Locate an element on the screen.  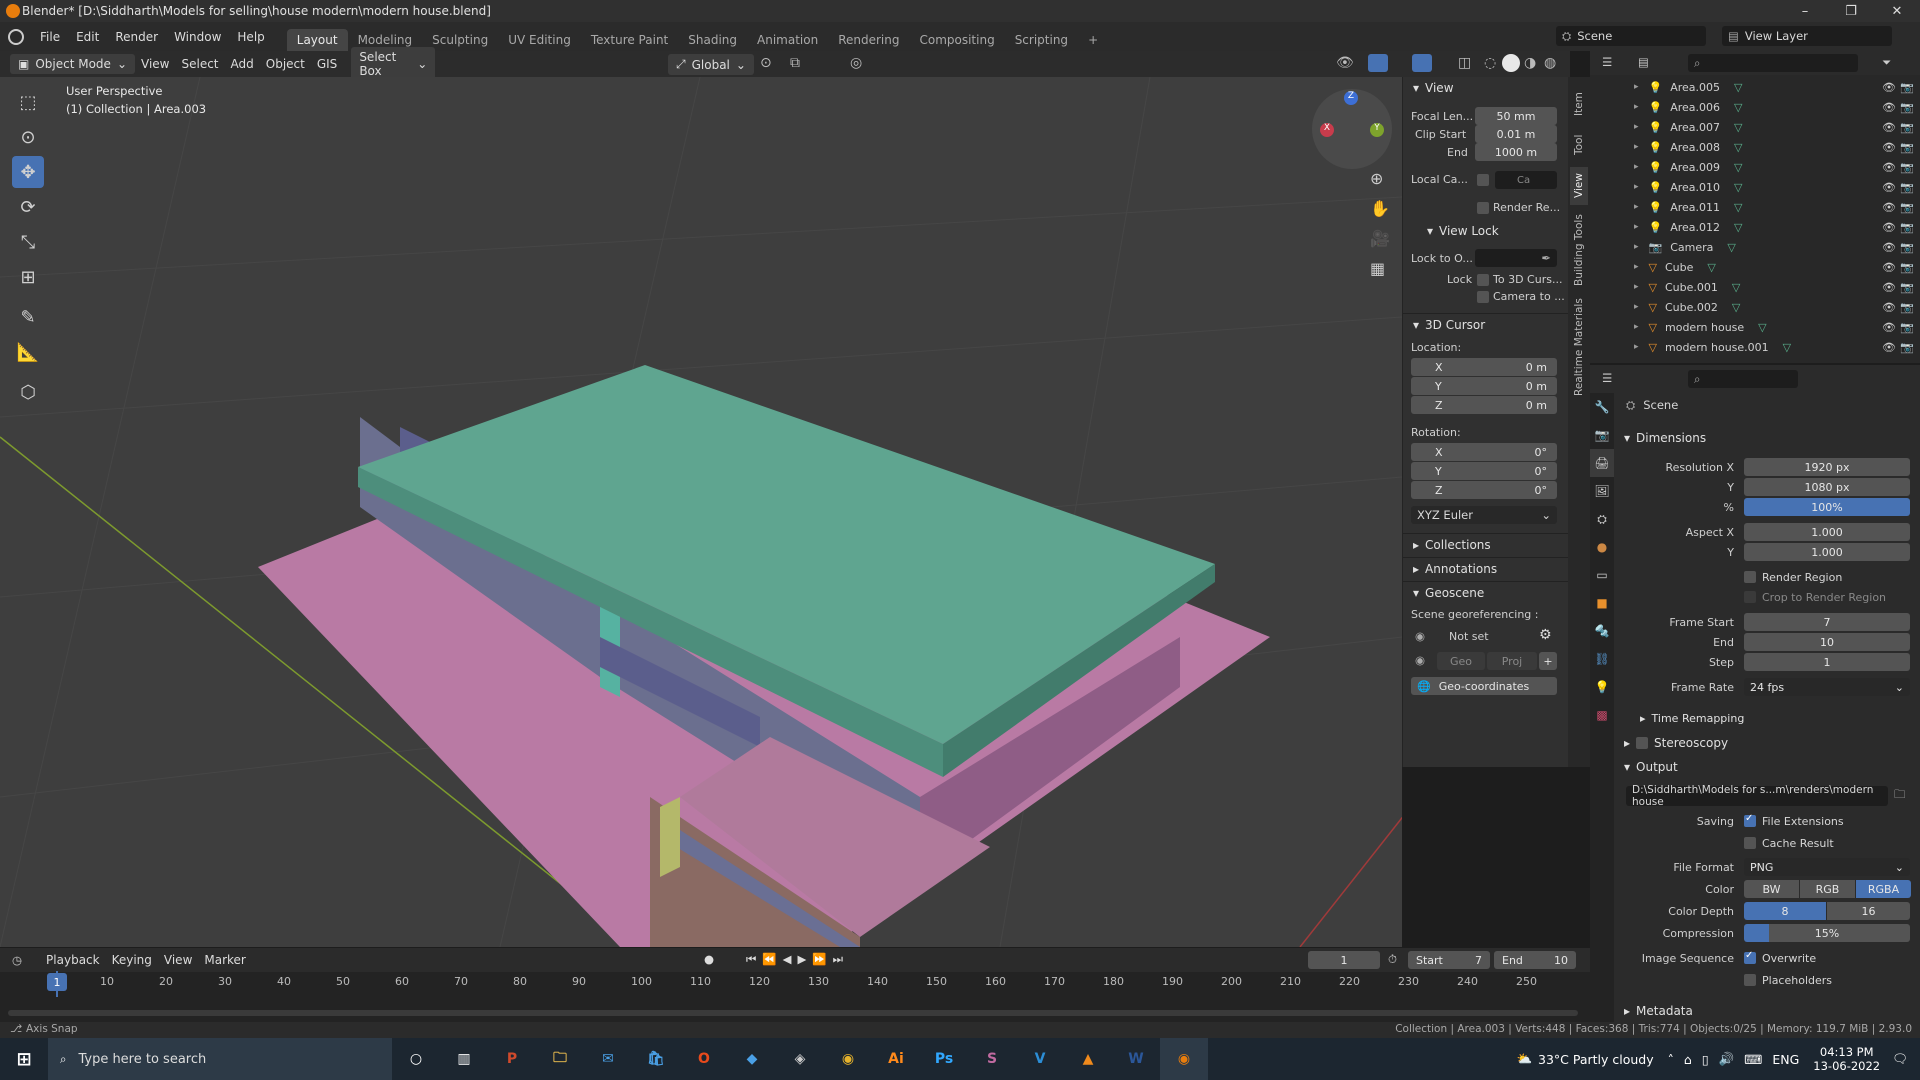
camera-to-view-checkbox is located at coordinates (1483, 297).